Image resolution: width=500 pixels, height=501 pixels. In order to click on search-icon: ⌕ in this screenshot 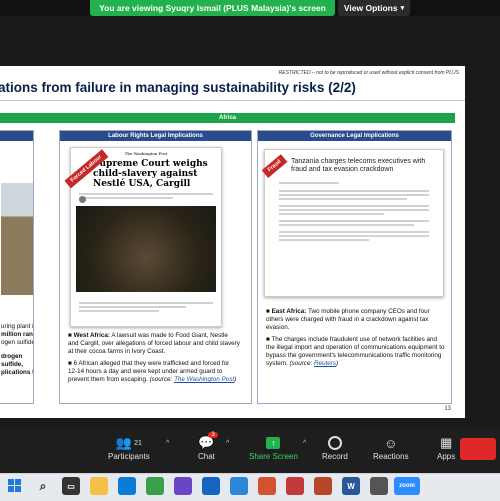, I will do `click(43, 486)`.